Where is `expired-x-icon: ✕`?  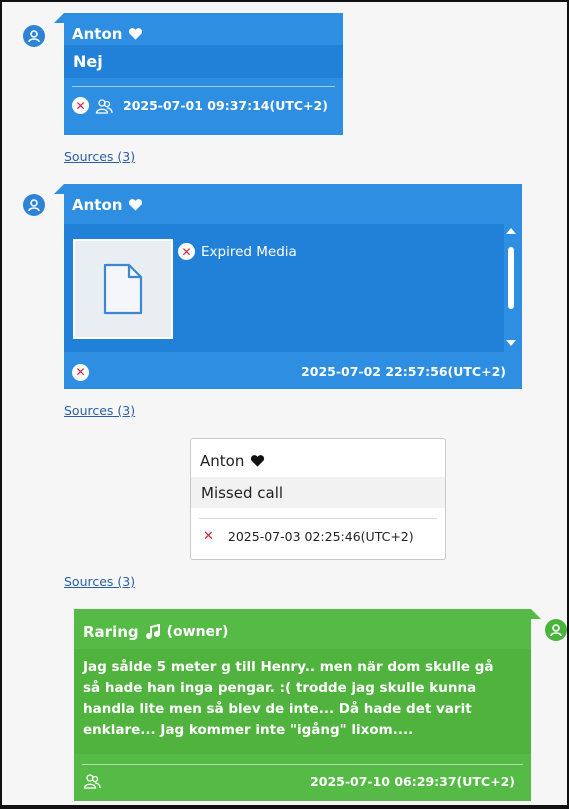 expired-x-icon: ✕ is located at coordinates (186, 251).